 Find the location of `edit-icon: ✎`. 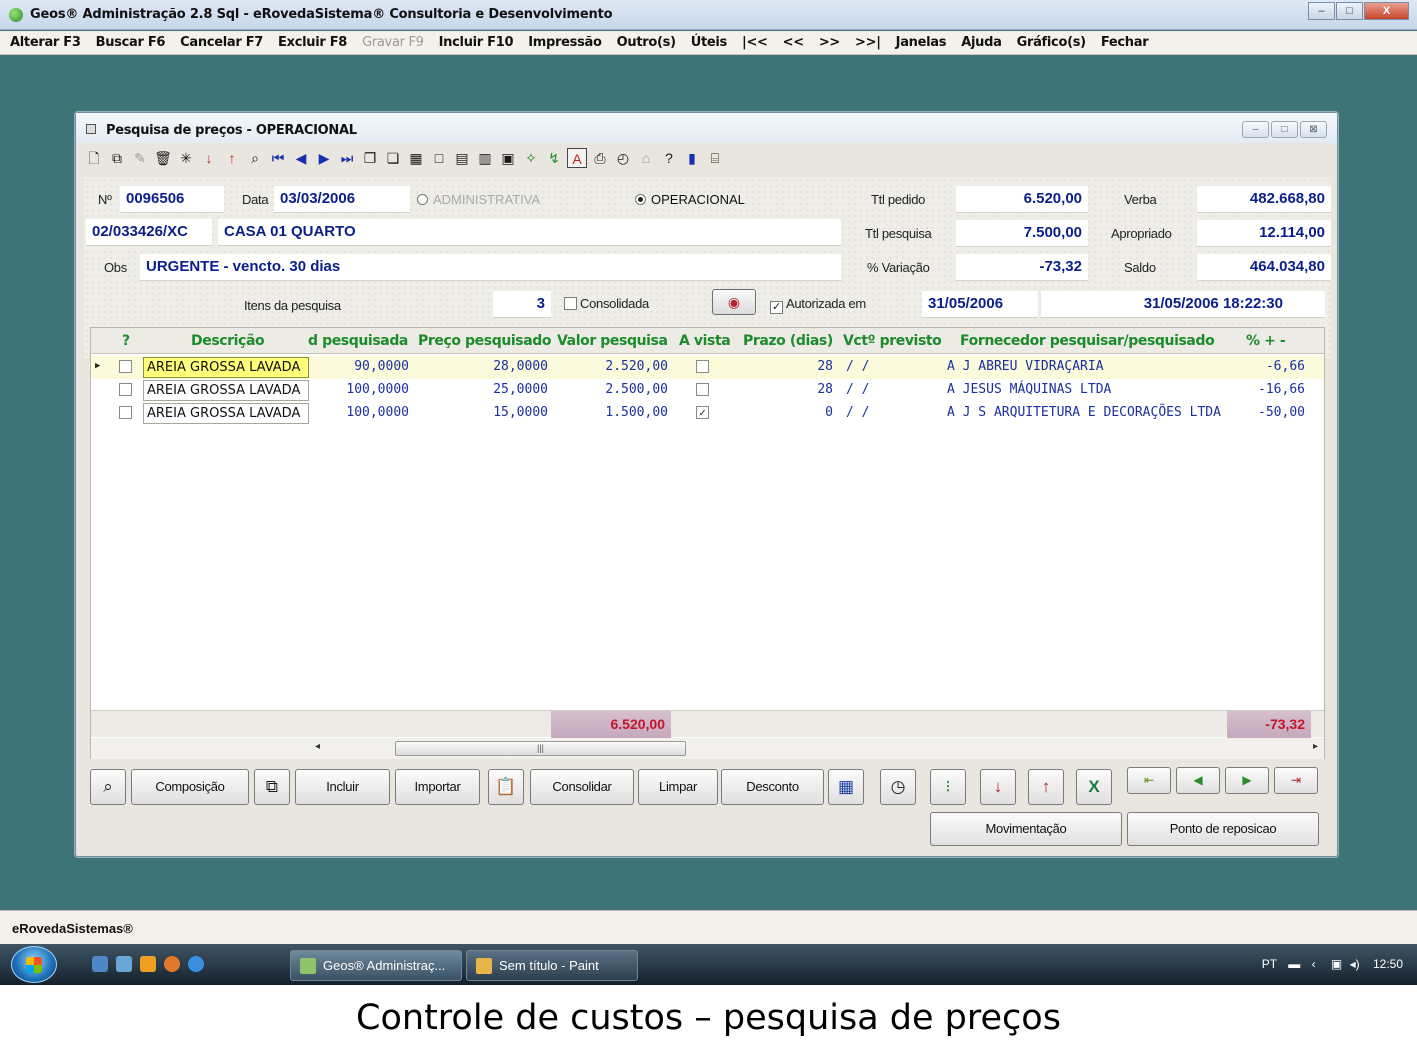

edit-icon: ✎ is located at coordinates (140, 158).